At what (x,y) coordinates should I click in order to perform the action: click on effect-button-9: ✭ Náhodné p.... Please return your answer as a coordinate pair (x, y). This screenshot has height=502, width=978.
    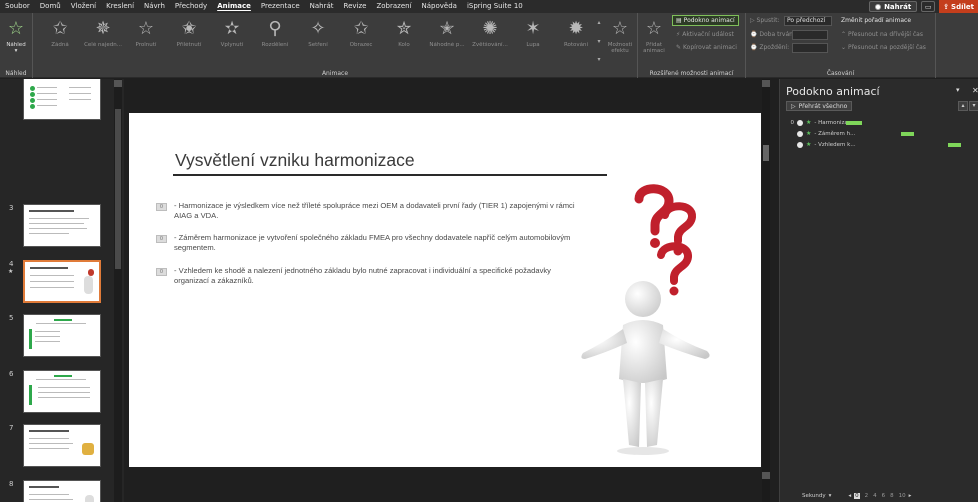
    Looking at the image, I should click on (447, 34).